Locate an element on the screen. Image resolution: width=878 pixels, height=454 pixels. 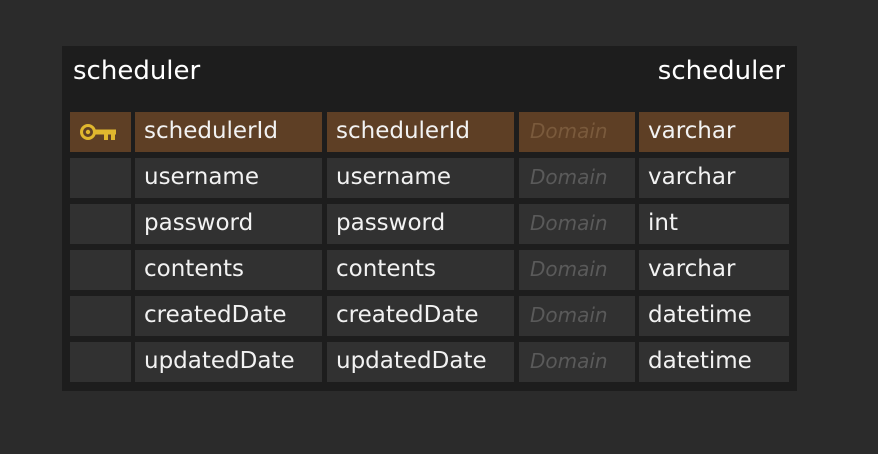
column-row: contents contents Domain varchar is located at coordinates (429, 270).